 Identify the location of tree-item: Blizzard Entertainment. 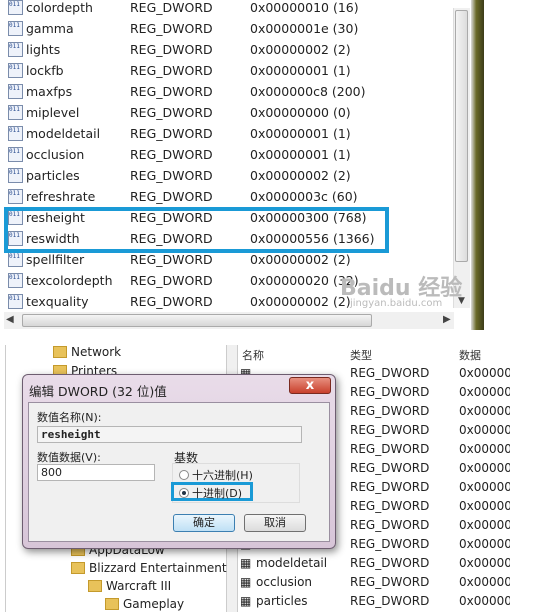
(149, 568).